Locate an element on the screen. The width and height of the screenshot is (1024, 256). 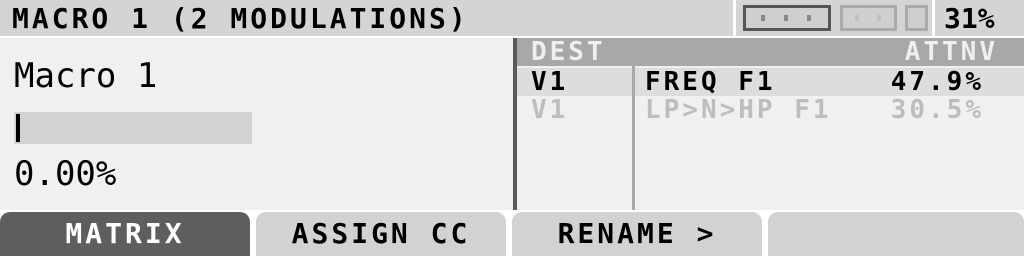
macro-slider is located at coordinates (133, 128).